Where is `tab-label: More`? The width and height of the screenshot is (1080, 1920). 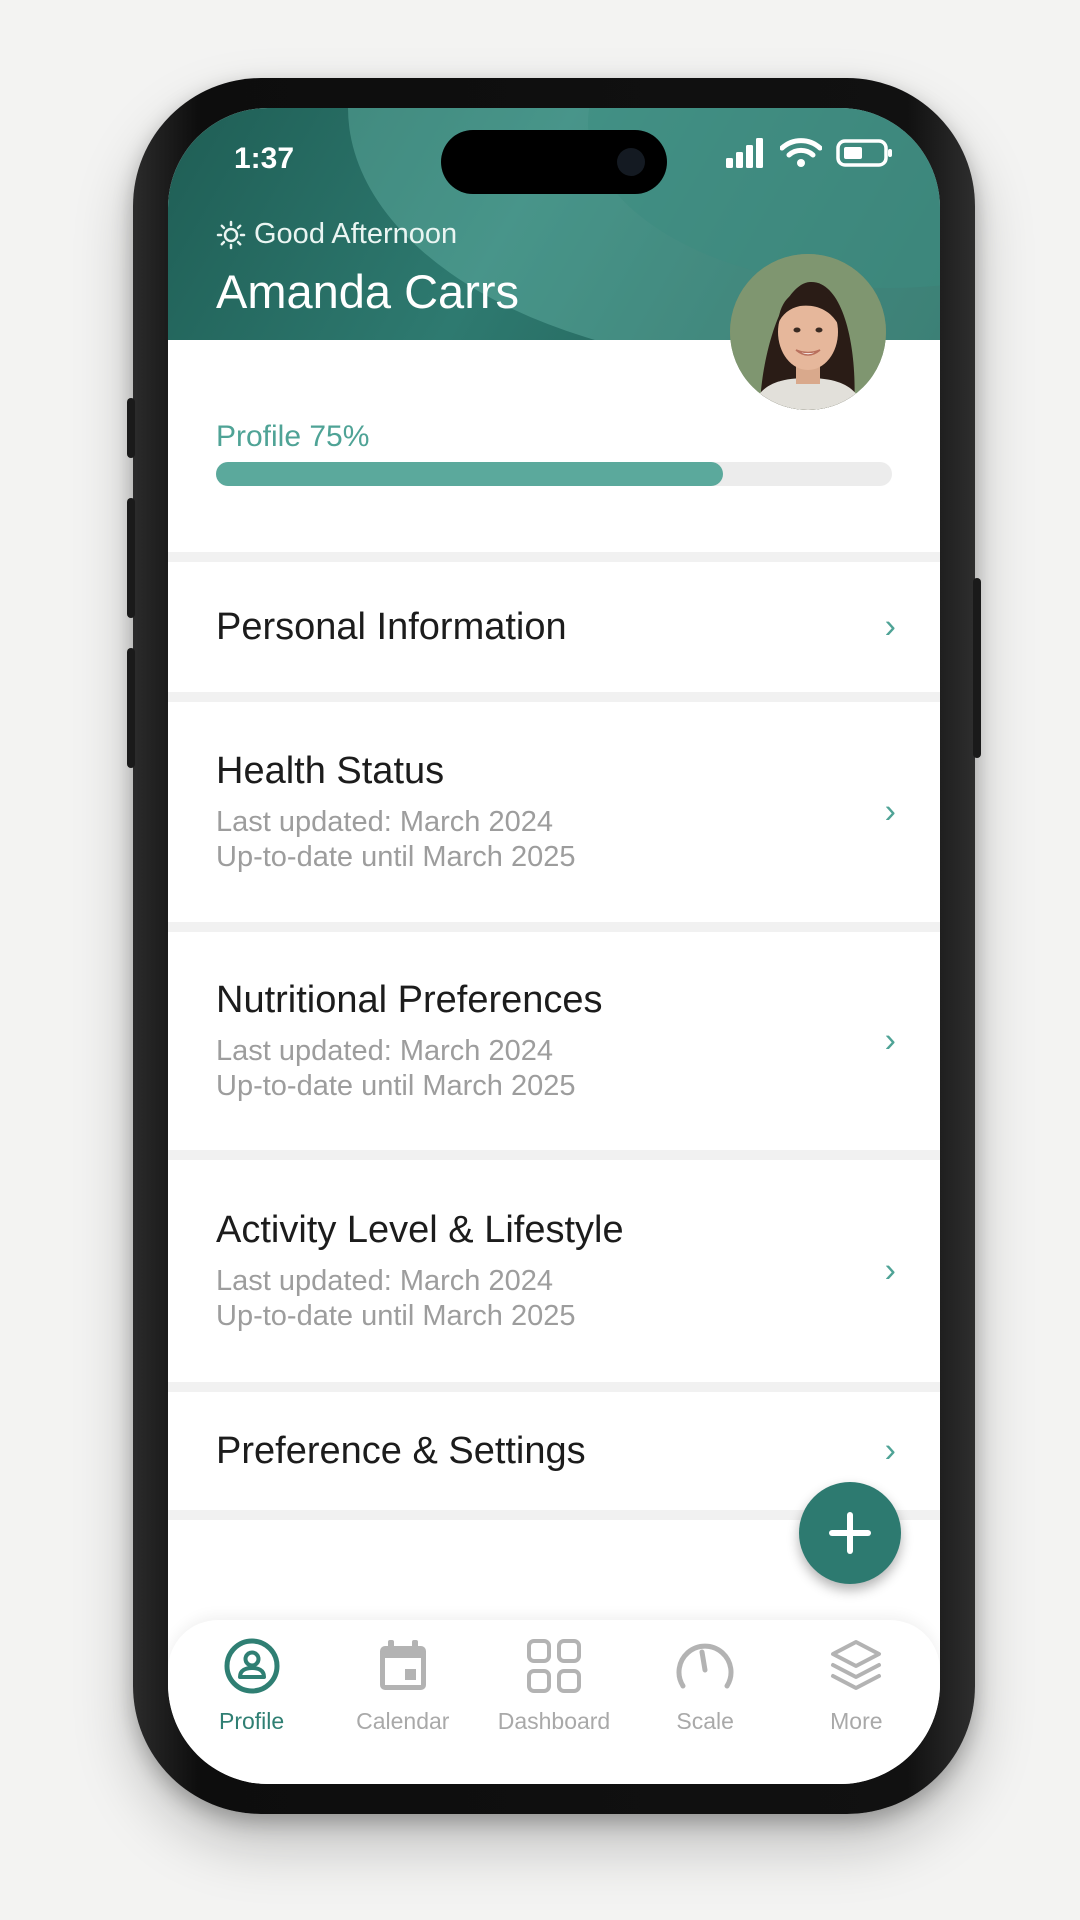
tab-label: More is located at coordinates (856, 1721).